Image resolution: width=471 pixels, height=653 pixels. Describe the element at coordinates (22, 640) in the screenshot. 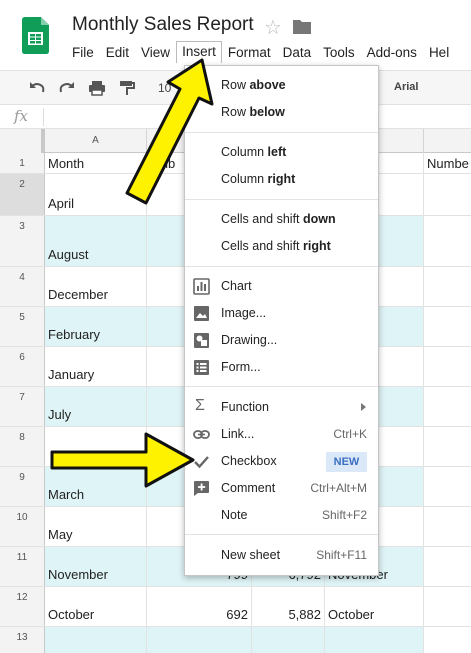

I see `row-header: 13` at that location.